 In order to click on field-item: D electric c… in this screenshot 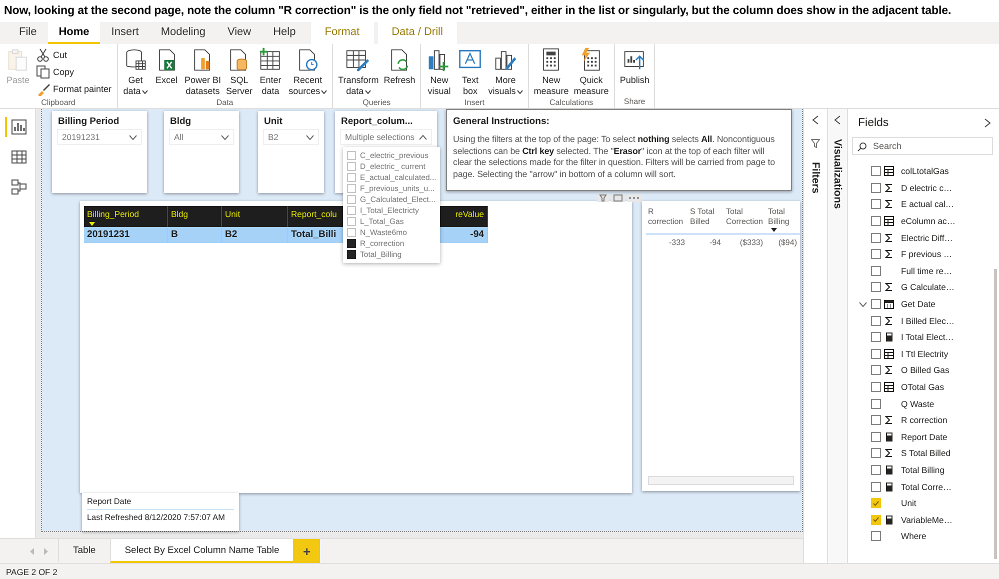, I will do `click(928, 188)`.